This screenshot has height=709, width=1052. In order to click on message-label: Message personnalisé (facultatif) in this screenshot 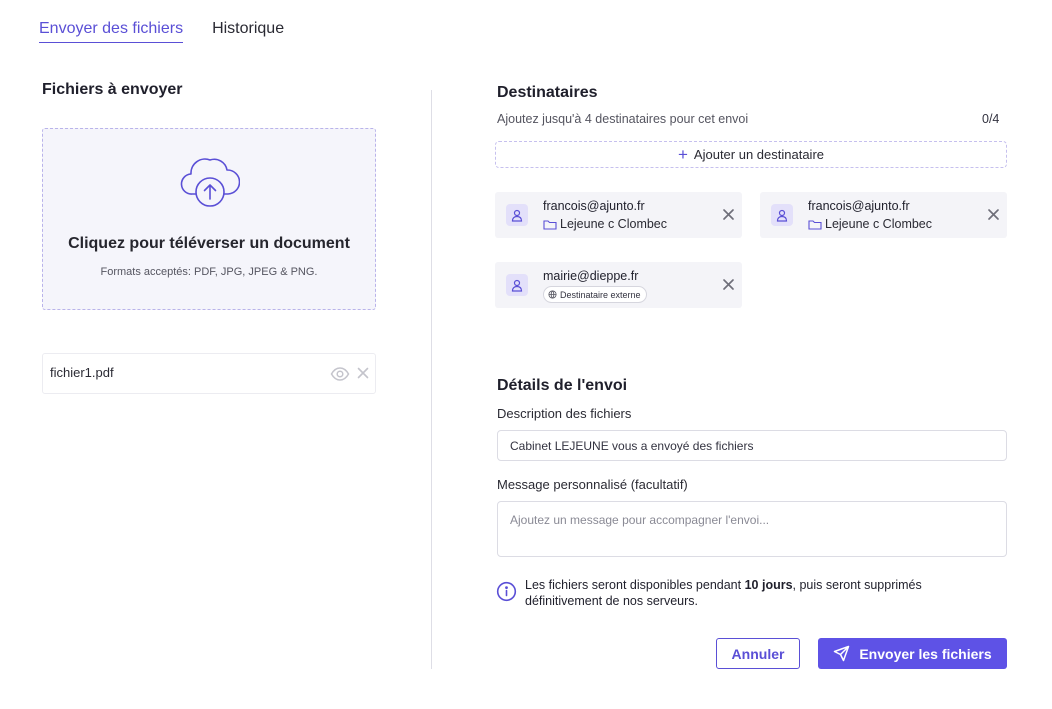, I will do `click(592, 484)`.